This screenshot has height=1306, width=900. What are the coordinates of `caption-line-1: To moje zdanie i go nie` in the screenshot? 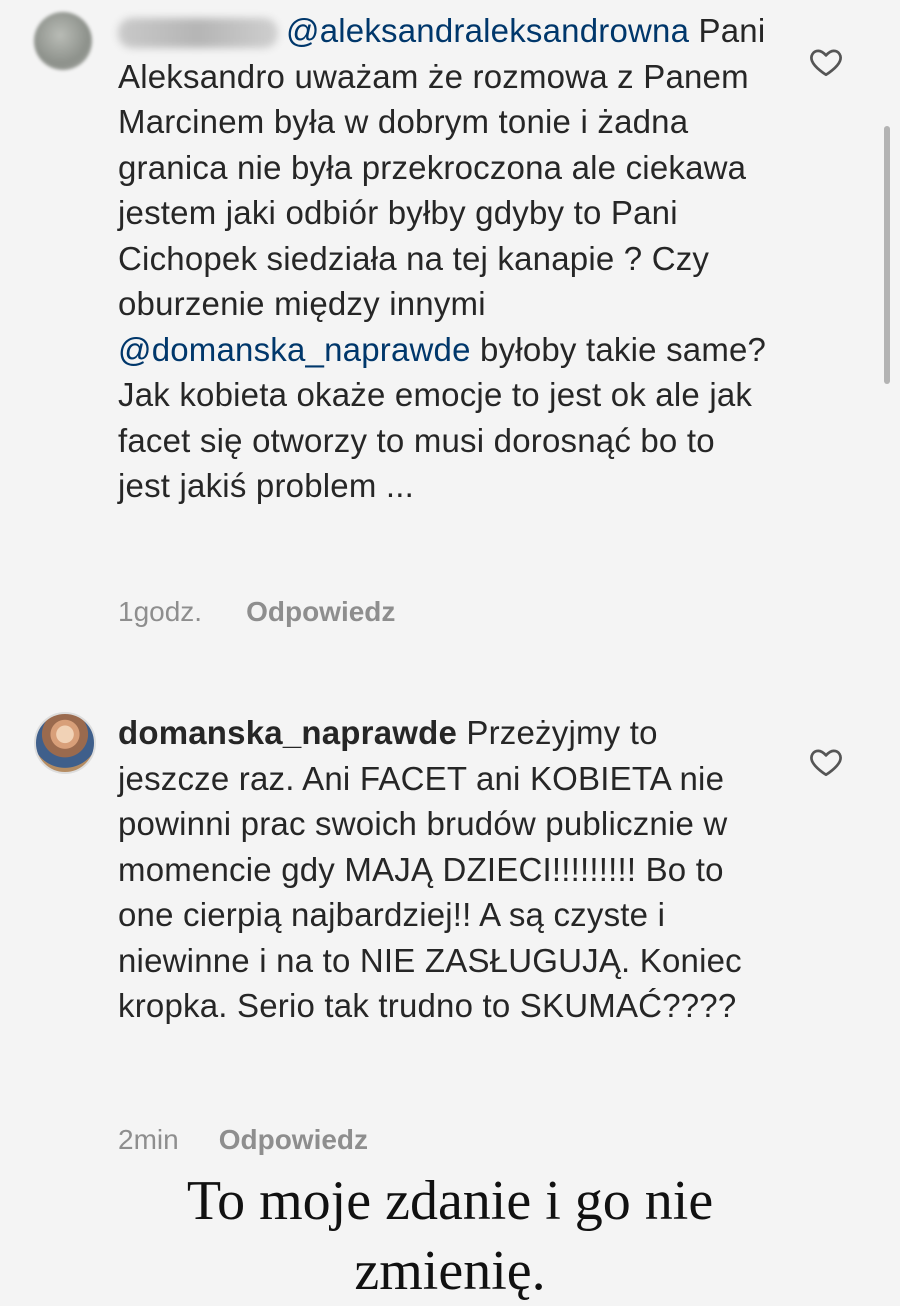 It's located at (450, 1201).